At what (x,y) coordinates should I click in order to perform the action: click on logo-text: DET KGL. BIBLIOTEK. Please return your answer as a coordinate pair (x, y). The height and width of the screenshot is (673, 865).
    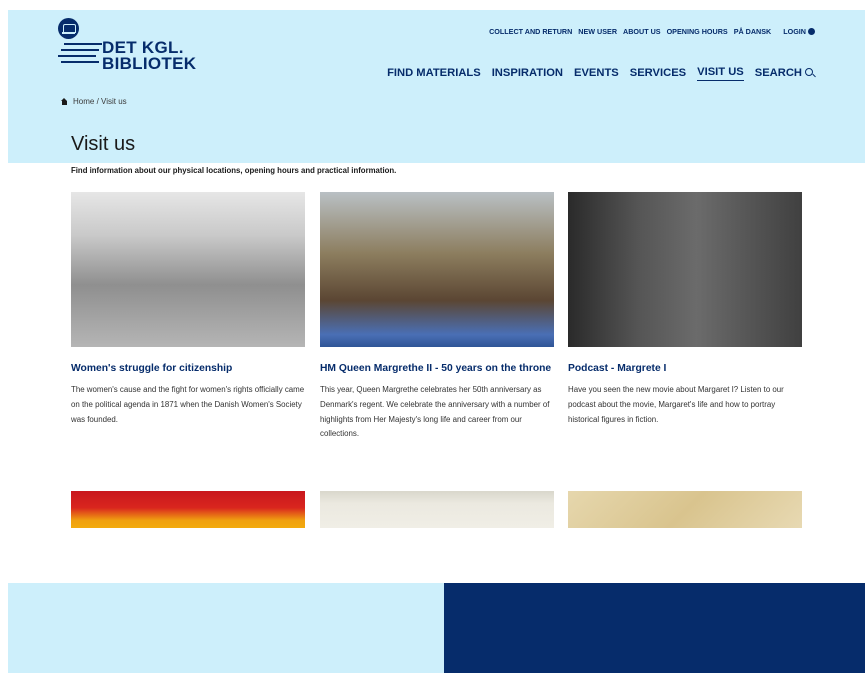
    Looking at the image, I should click on (149, 55).